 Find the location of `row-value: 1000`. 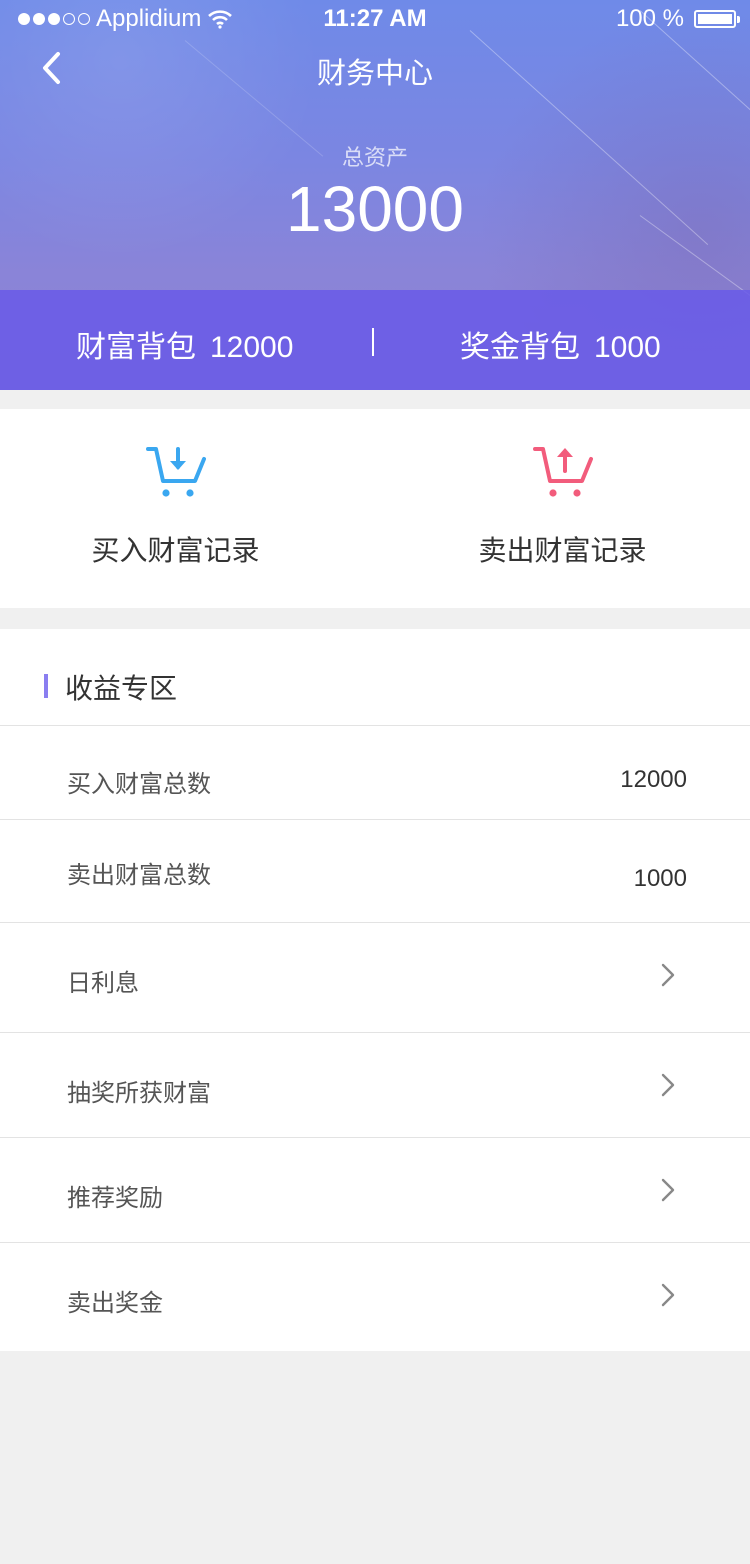

row-value: 1000 is located at coordinates (660, 878).